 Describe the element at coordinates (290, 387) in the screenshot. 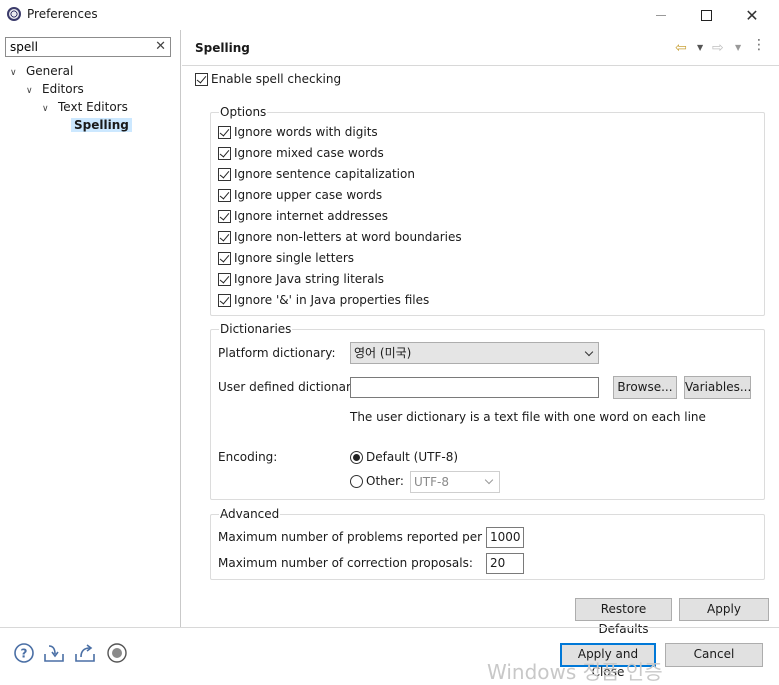

I see `user-dictionary-label: User defined dictionary:` at that location.